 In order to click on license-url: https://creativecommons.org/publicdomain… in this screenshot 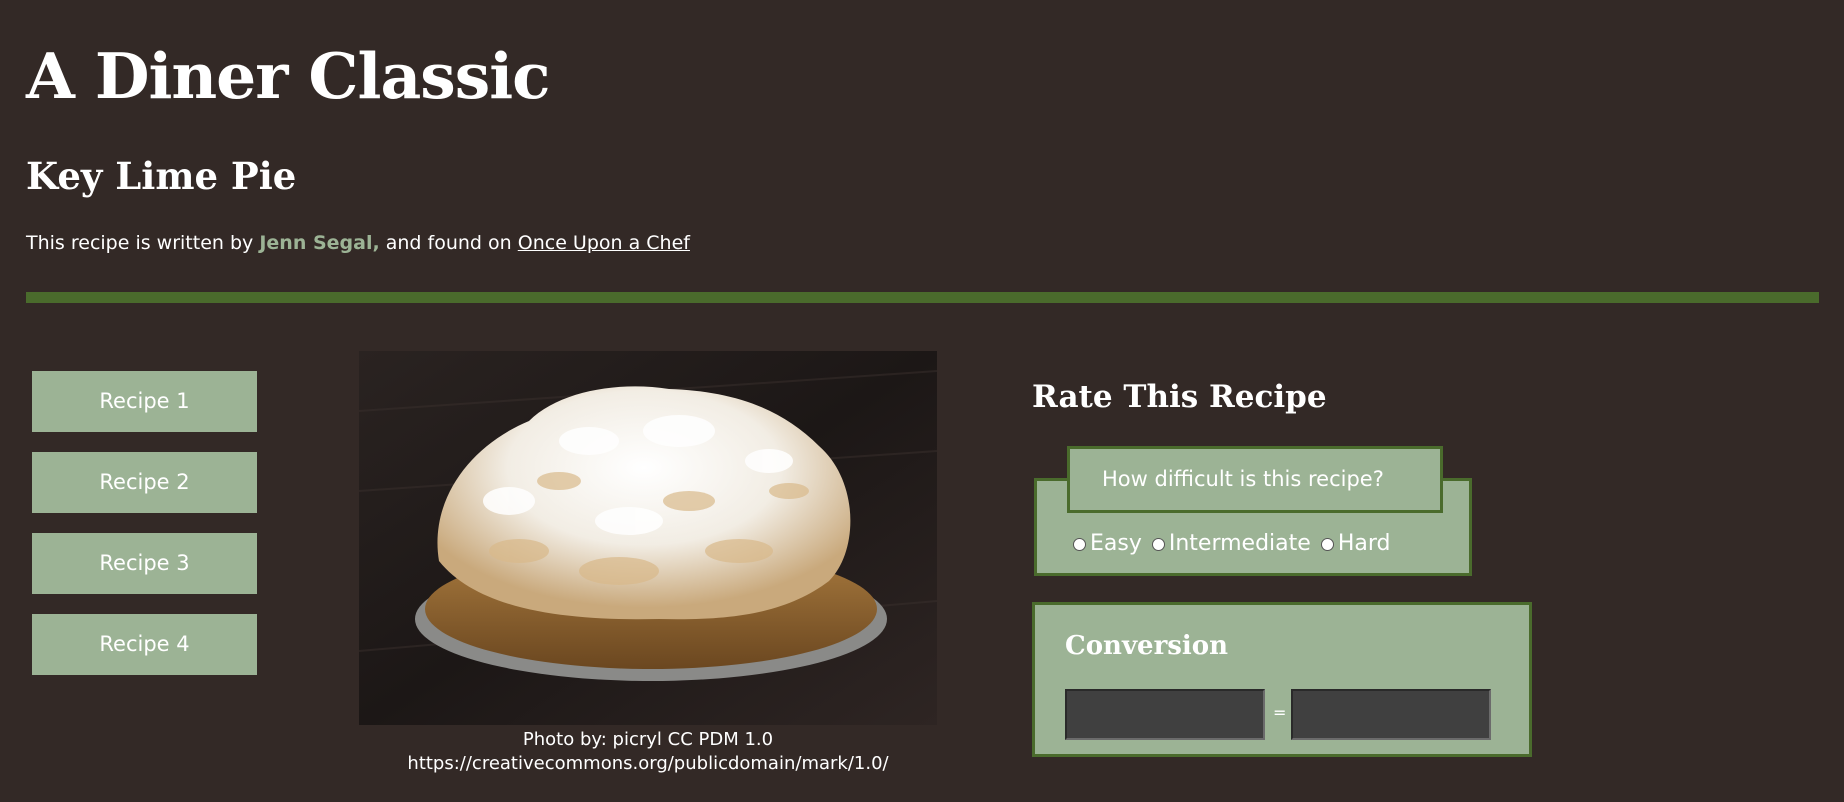, I will do `click(648, 763)`.